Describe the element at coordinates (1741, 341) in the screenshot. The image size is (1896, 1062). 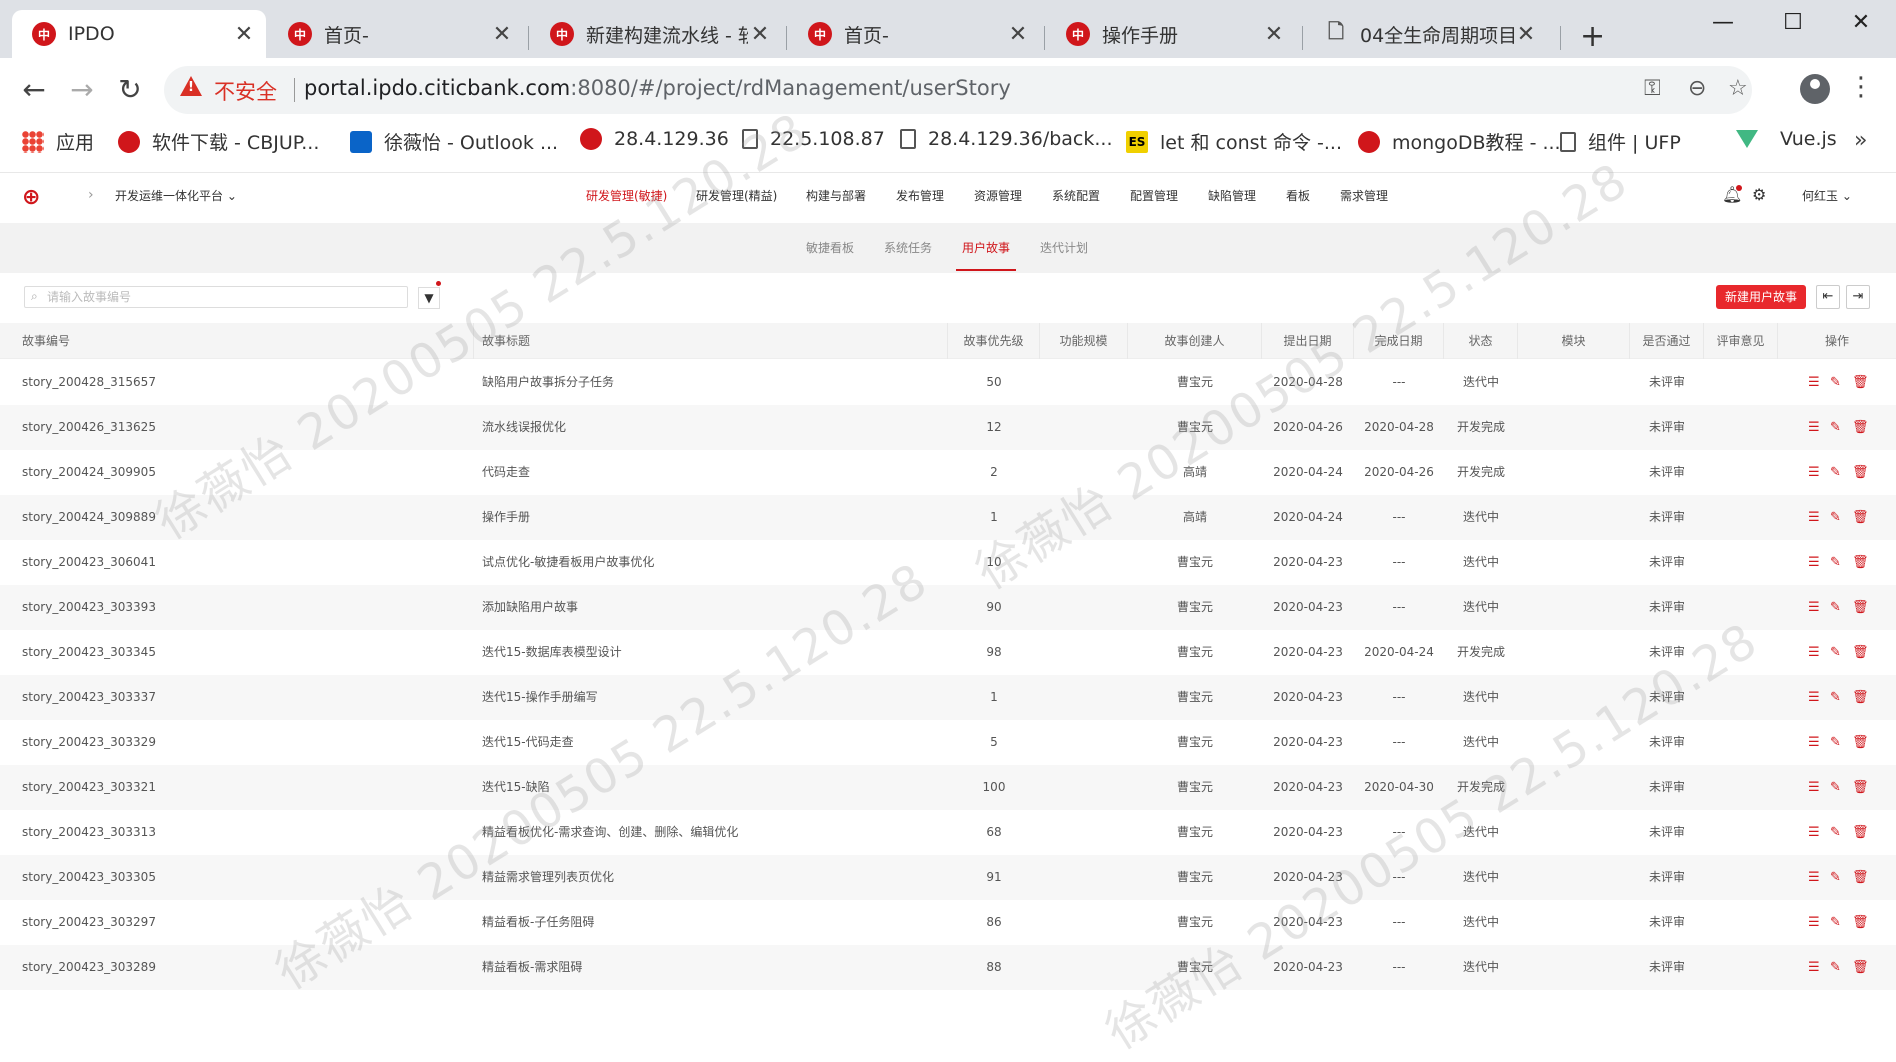
I see `col-review-comment: 评审意见` at that location.